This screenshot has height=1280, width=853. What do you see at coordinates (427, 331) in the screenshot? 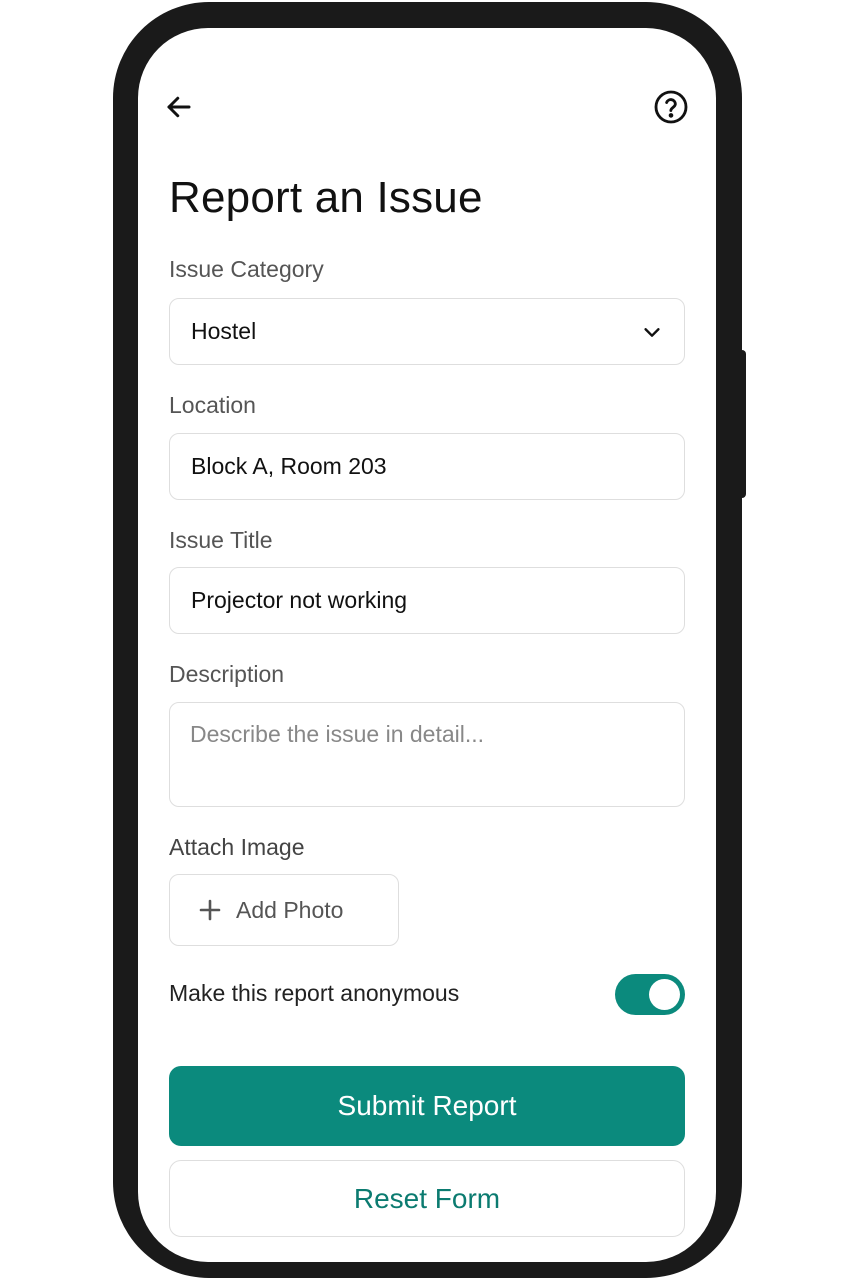
I see `category-select: Hostel` at bounding box center [427, 331].